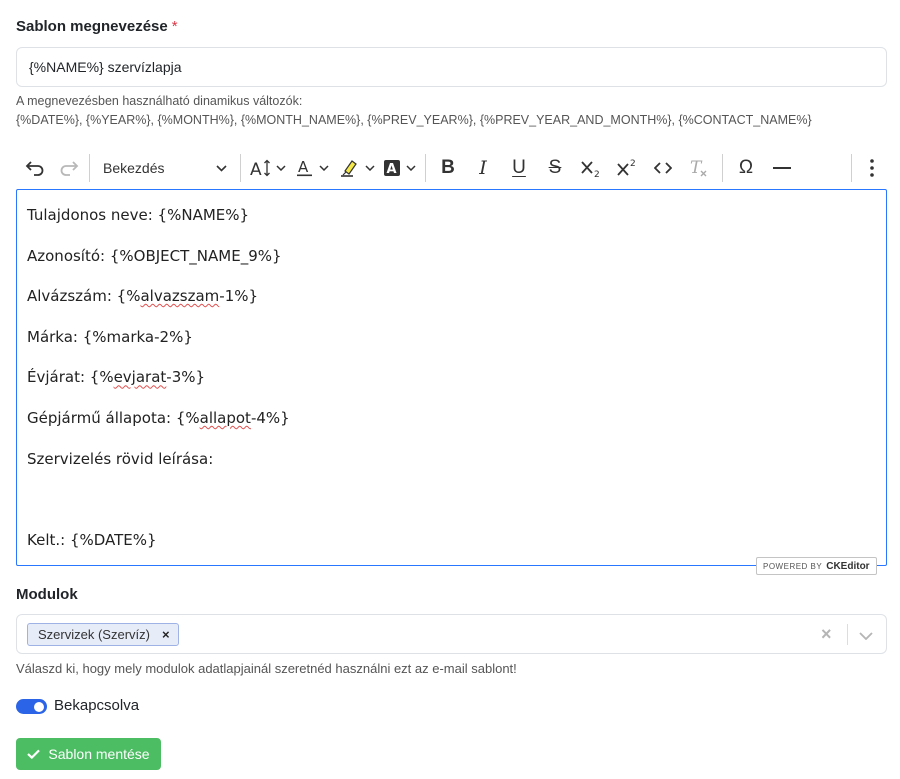 Image resolution: width=900 pixels, height=779 pixels. Describe the element at coordinates (180, 296) in the screenshot. I see `spellcheck-word: alvazszam` at that location.